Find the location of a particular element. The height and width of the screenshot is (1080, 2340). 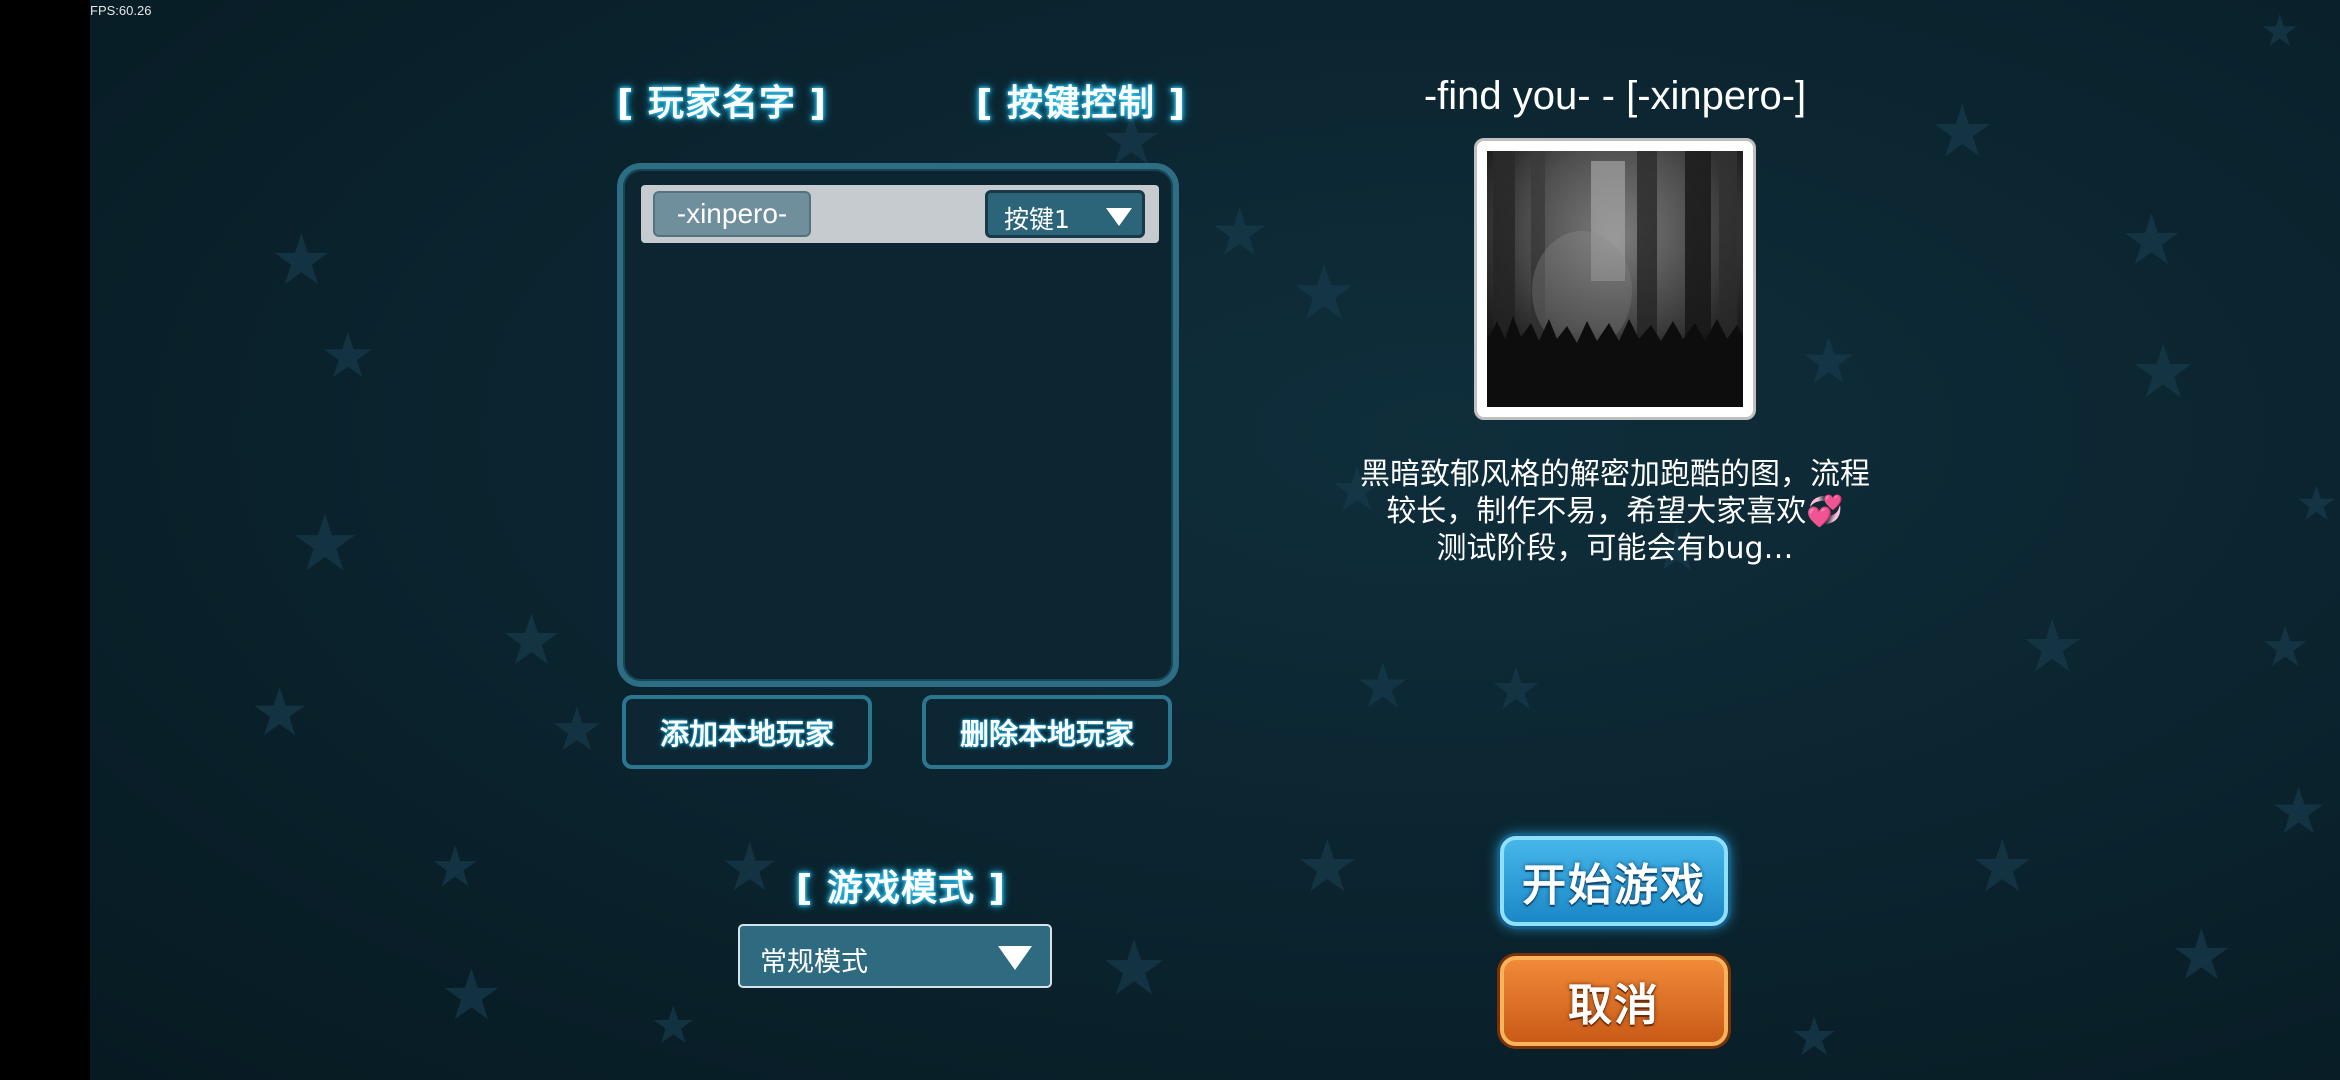

map-thumbnail-frame is located at coordinates (1615, 279).